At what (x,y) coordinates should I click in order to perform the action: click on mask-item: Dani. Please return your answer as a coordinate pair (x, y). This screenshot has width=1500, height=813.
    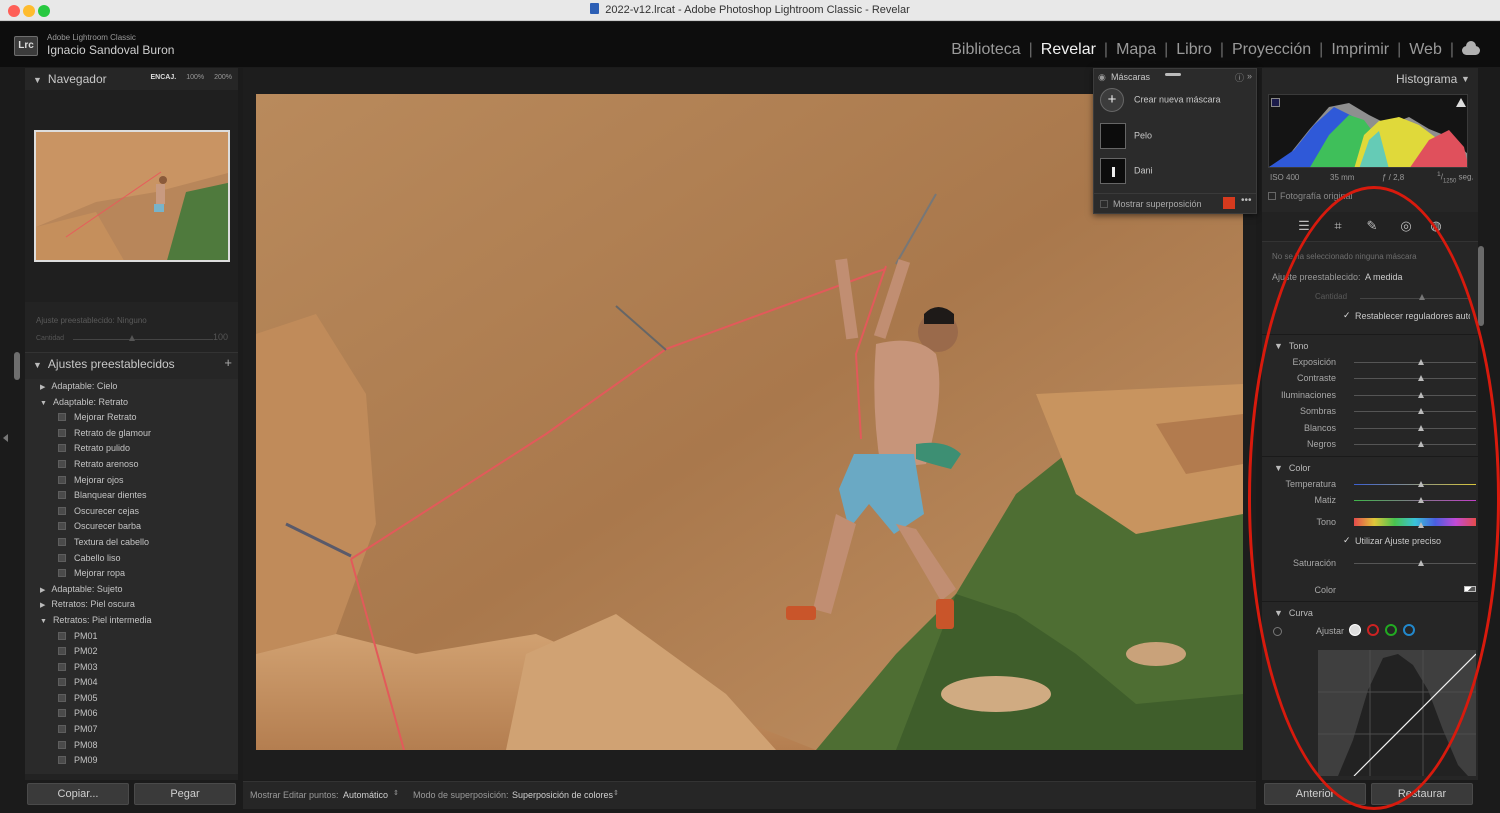
    Looking at the image, I should click on (1176, 173).